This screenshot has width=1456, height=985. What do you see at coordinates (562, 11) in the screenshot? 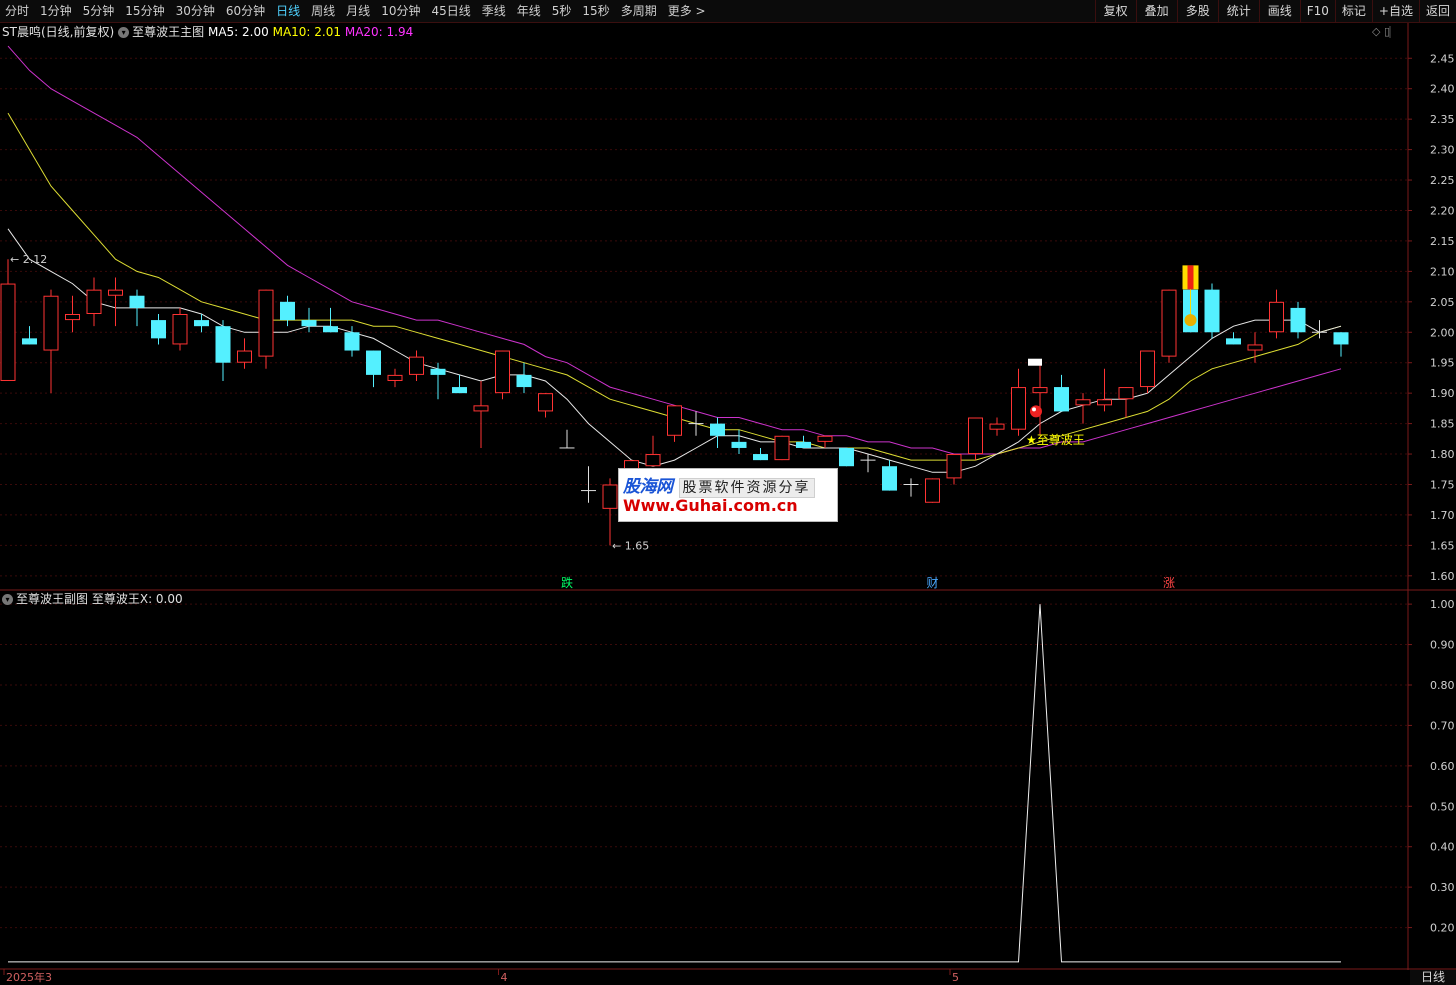
I see `period-tab-13: 5秒` at bounding box center [562, 11].